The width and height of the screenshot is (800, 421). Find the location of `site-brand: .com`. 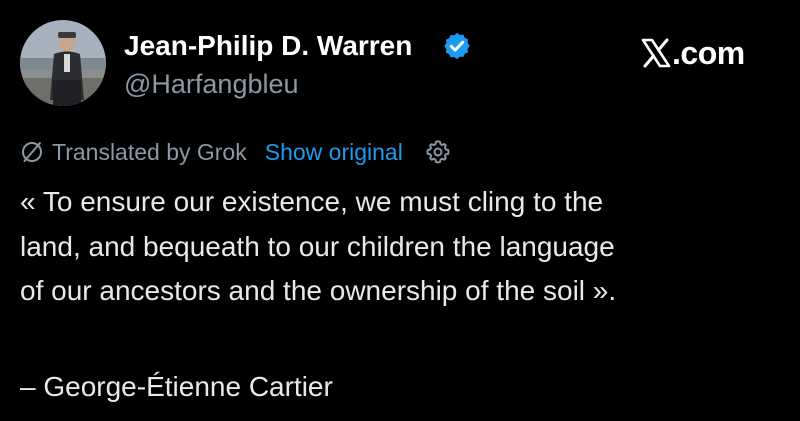

site-brand: .com is located at coordinates (692, 53).